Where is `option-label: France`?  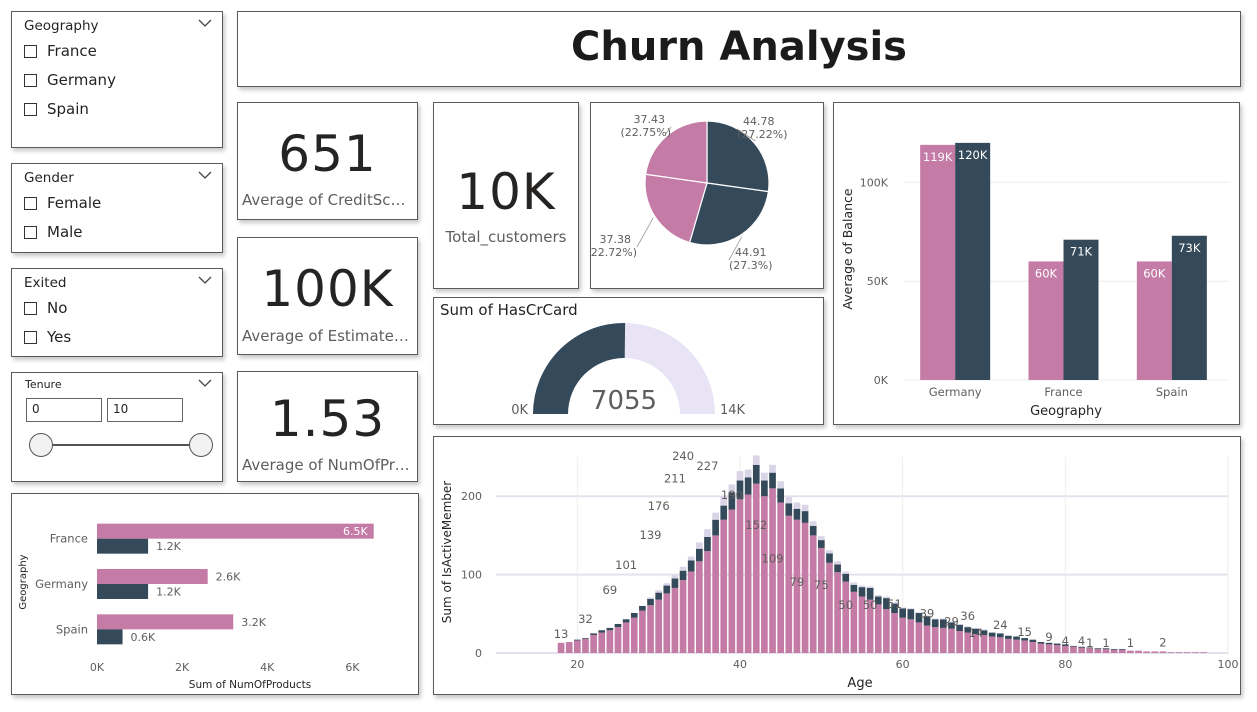 option-label: France is located at coordinates (72, 51).